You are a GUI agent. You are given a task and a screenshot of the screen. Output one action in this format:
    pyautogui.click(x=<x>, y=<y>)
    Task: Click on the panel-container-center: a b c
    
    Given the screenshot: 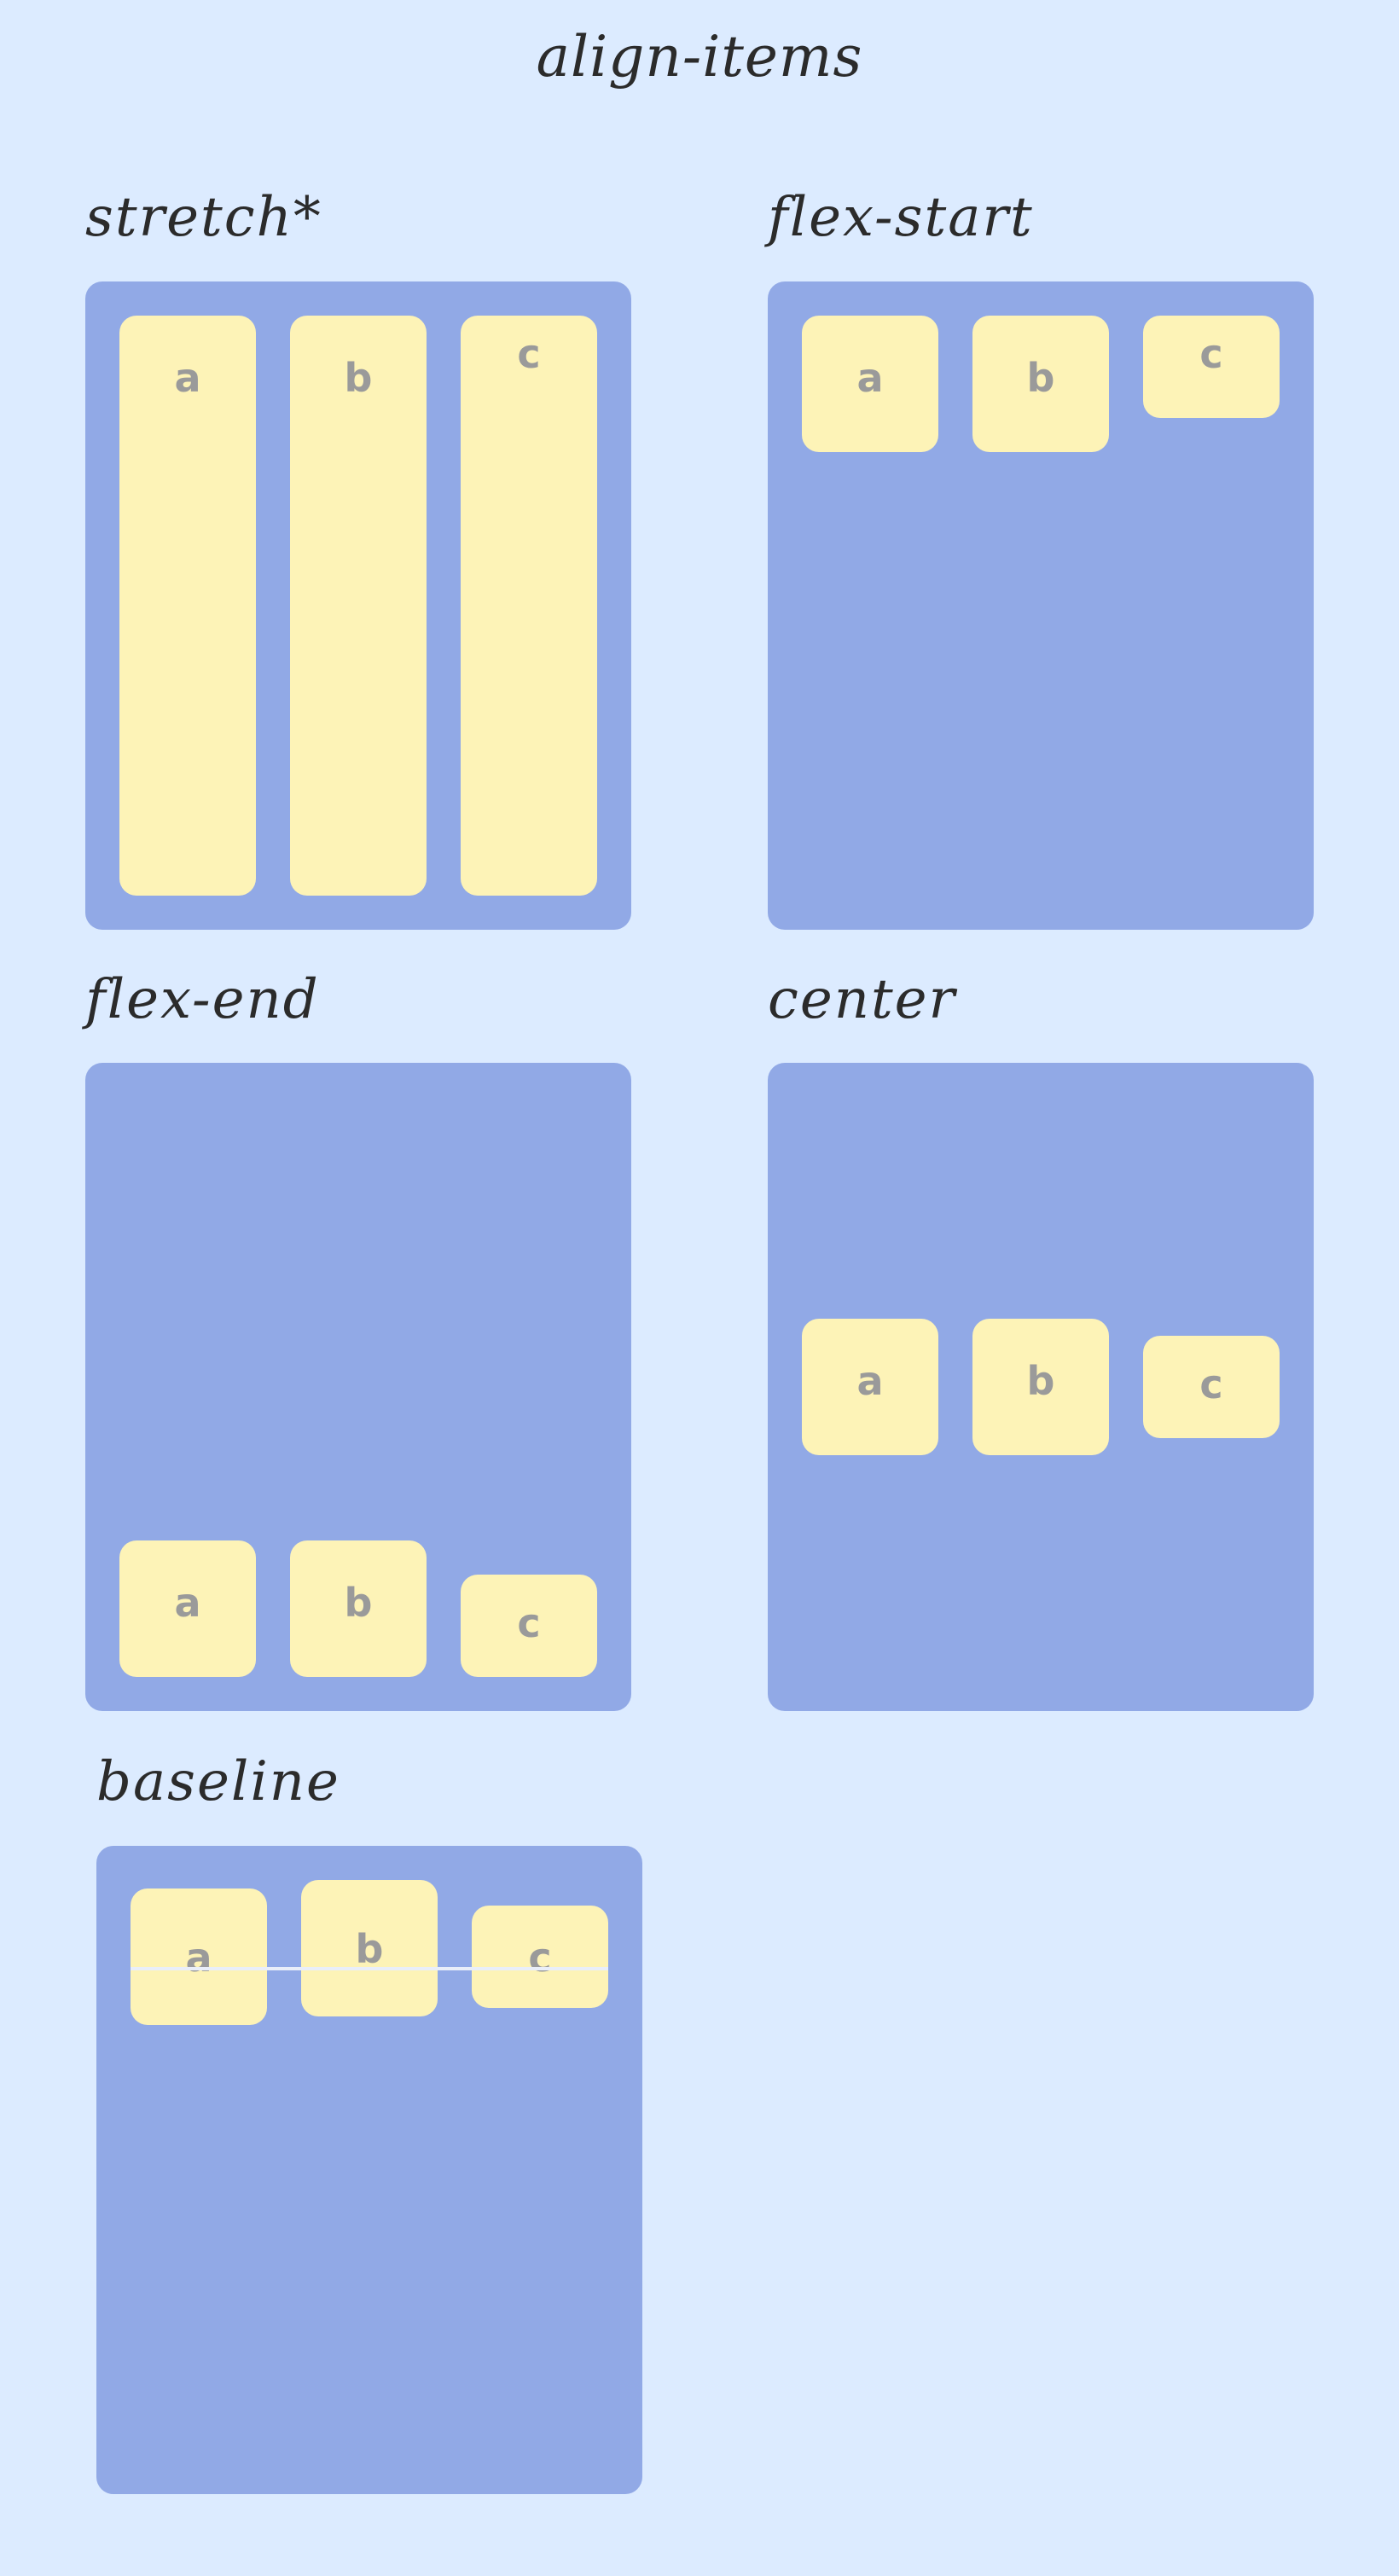 What is the action you would take?
    pyautogui.click(x=1041, y=1387)
    